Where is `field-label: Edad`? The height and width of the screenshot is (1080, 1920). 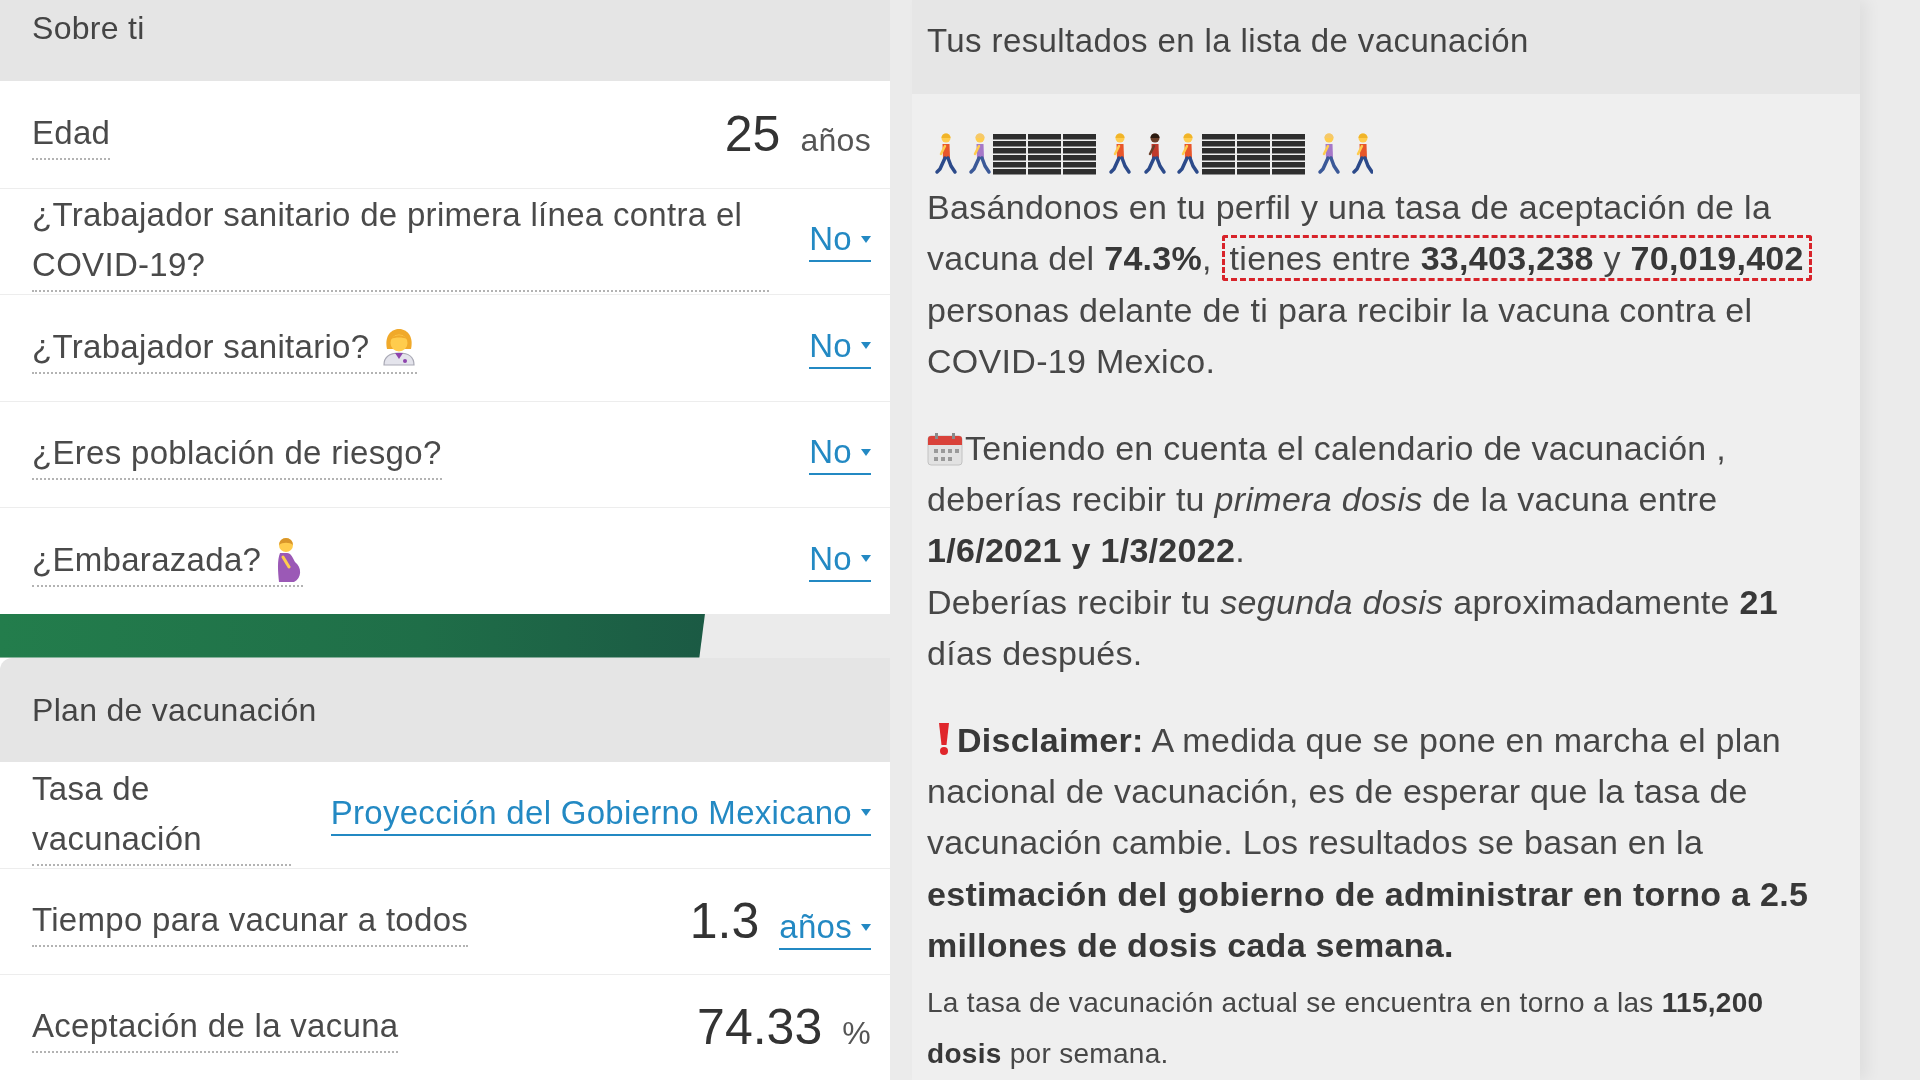 field-label: Edad is located at coordinates (71, 133).